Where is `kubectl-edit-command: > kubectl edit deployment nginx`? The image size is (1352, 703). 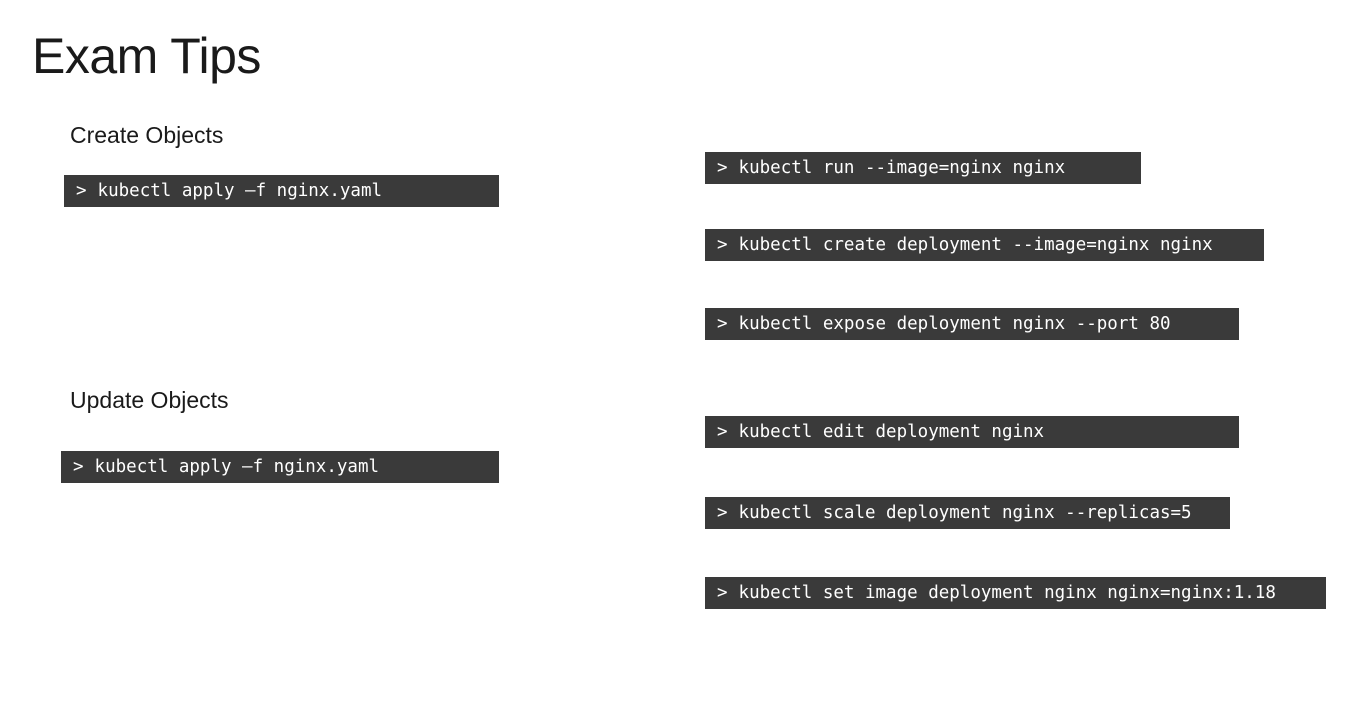 kubectl-edit-command: > kubectl edit deployment nginx is located at coordinates (972, 432).